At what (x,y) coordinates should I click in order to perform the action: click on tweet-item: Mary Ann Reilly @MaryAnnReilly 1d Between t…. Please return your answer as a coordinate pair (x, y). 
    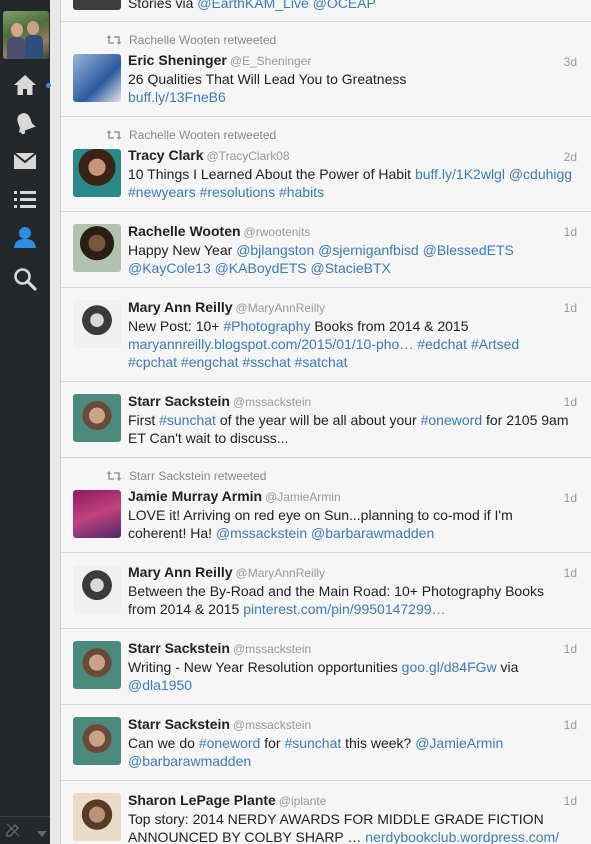
    Looking at the image, I should click on (326, 591).